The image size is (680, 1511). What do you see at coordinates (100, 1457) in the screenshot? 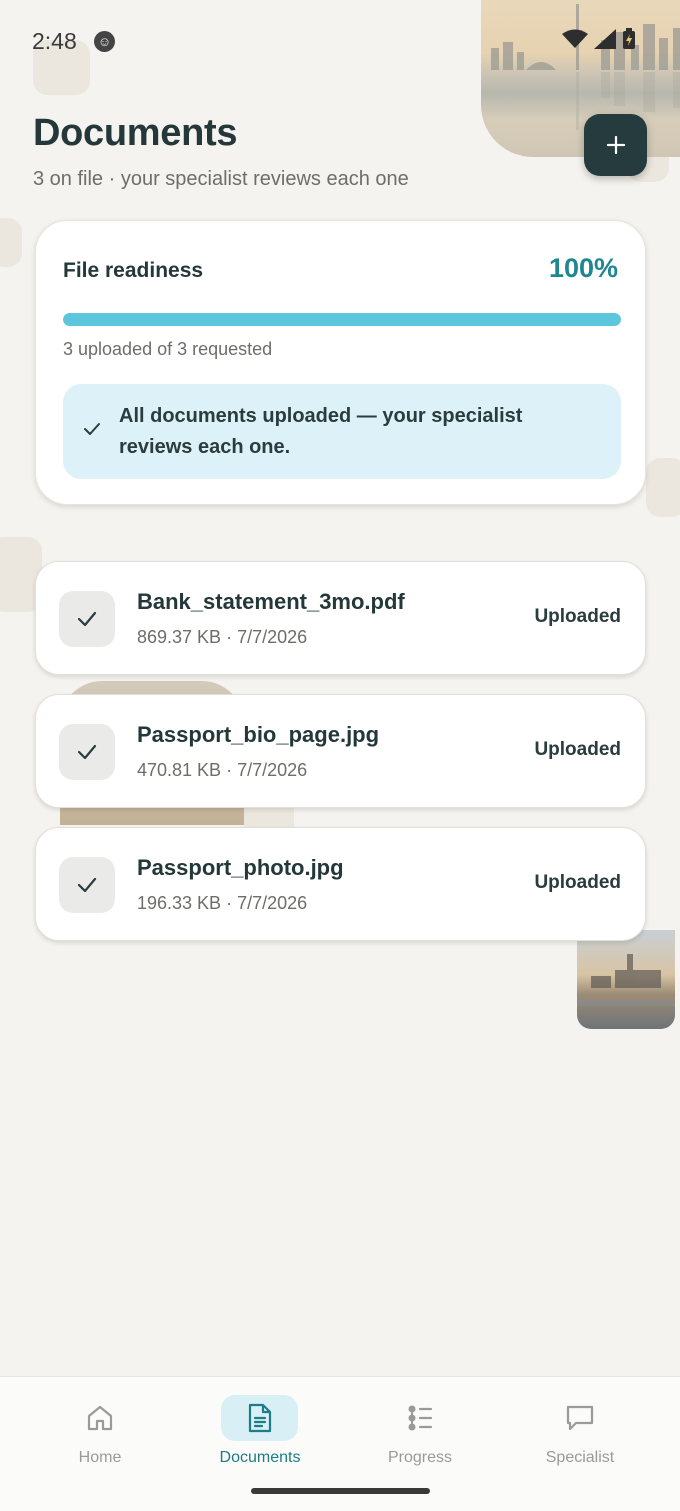
I see `nav-label: Home` at bounding box center [100, 1457].